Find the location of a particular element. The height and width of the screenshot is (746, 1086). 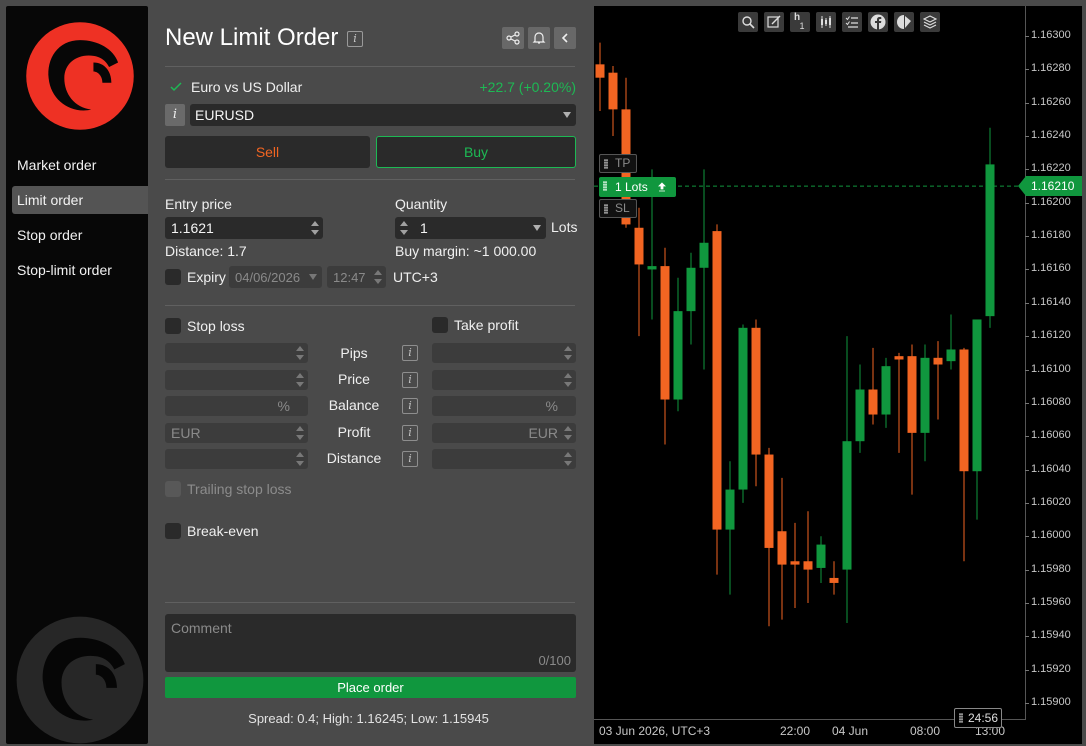

entry-price-input: 1.1621 is located at coordinates (244, 228).